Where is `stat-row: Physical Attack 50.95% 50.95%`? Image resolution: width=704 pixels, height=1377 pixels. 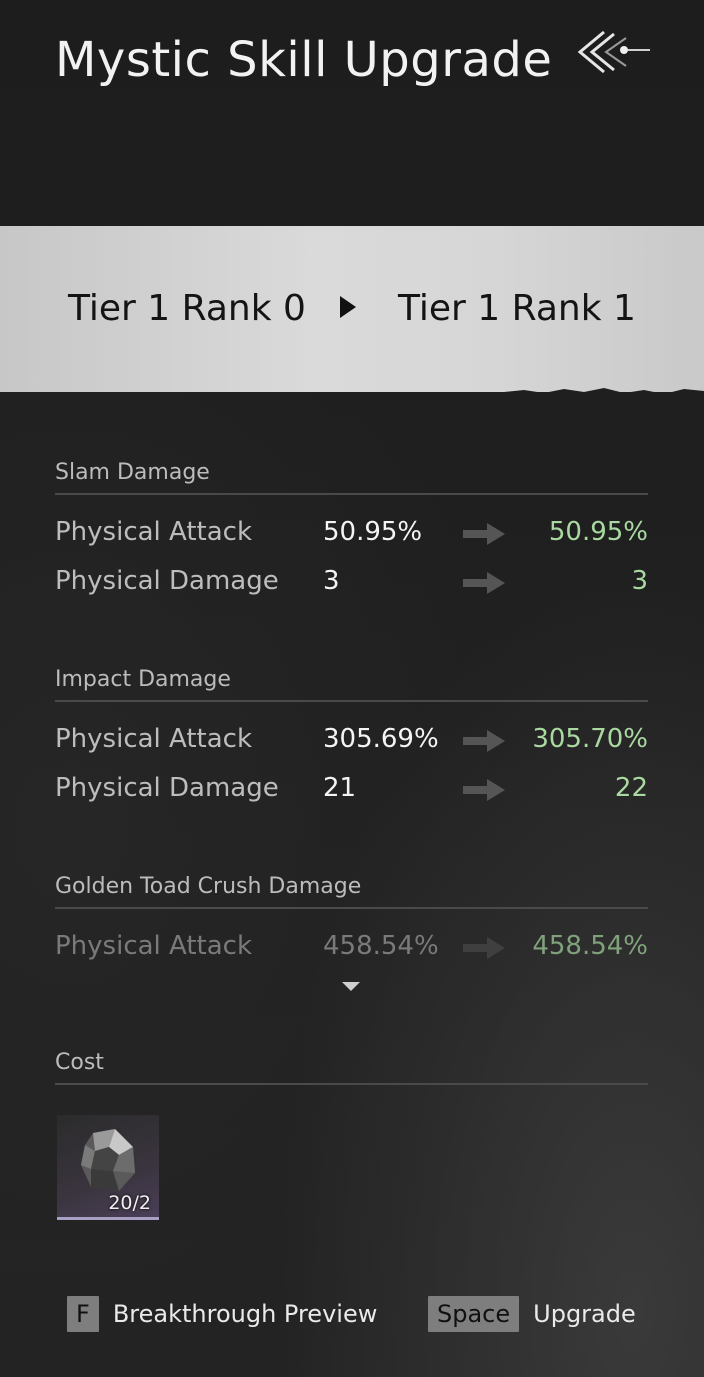
stat-row: Physical Attack 50.95% 50.95% is located at coordinates (351, 531).